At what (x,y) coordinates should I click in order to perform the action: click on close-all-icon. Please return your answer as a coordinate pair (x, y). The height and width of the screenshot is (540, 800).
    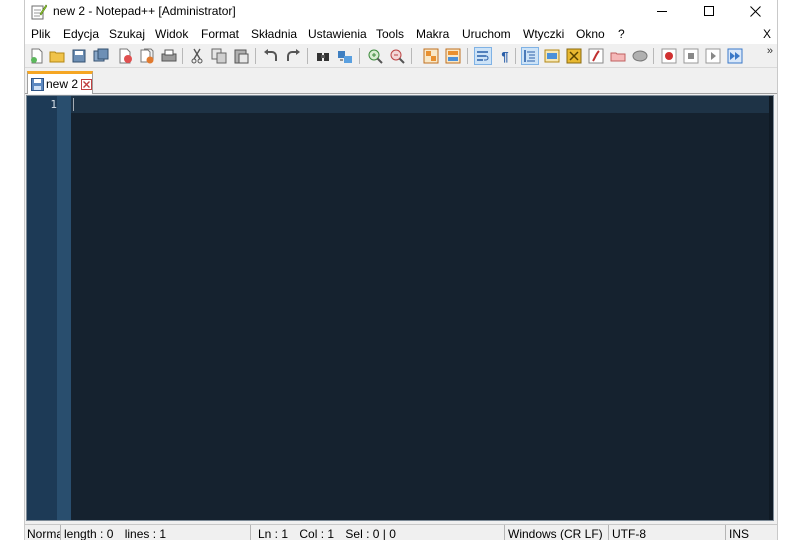
    Looking at the image, I should click on (147, 56).